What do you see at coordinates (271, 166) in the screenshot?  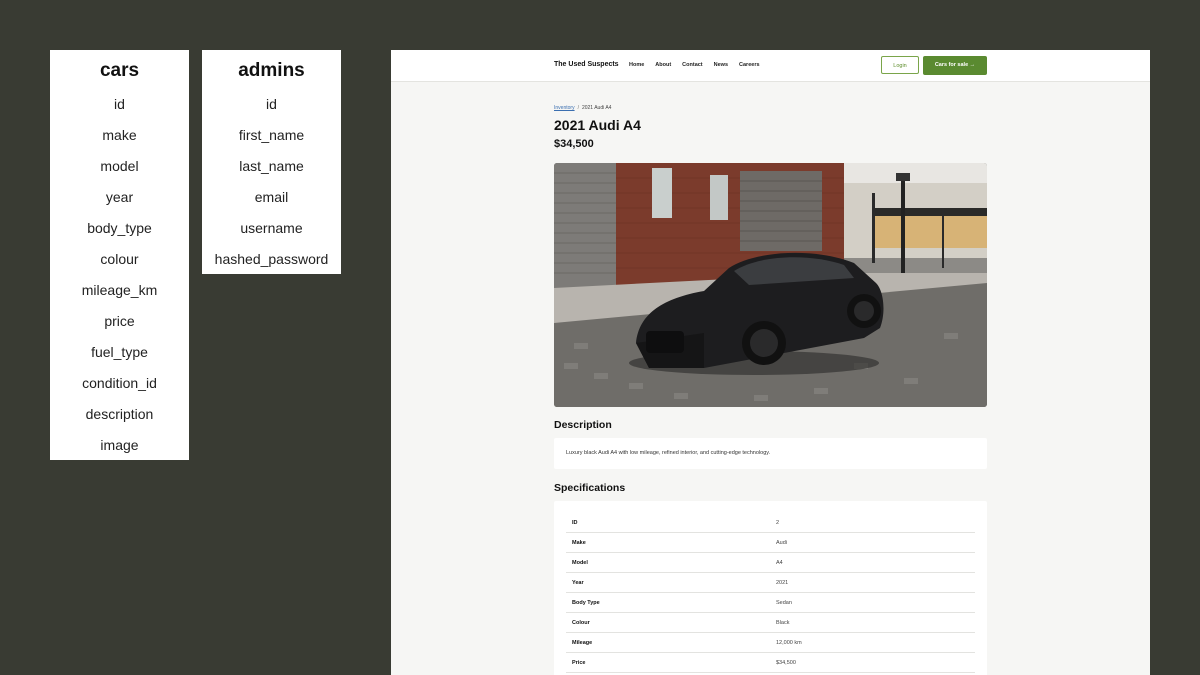 I see `admins-field: last_name` at bounding box center [271, 166].